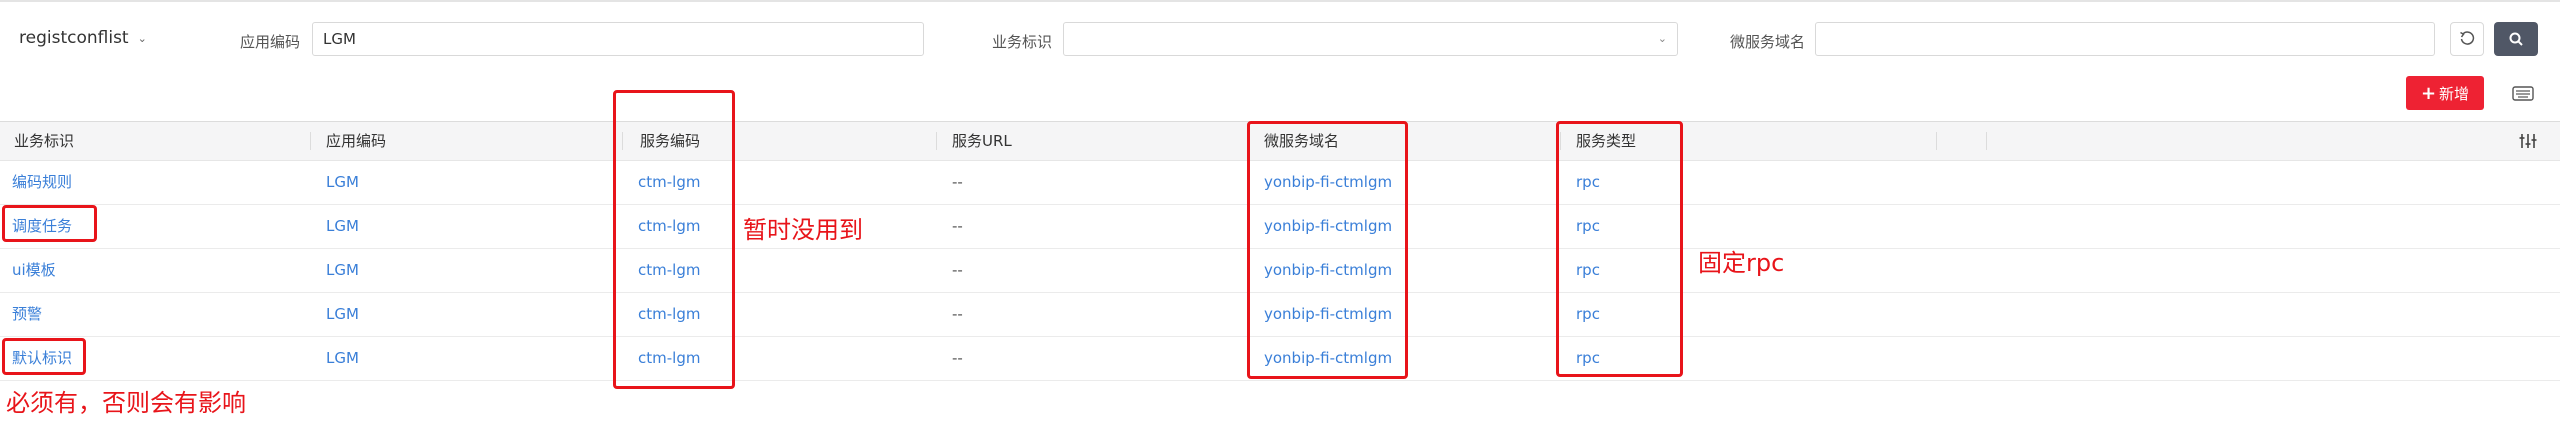 The height and width of the screenshot is (443, 2560). Describe the element at coordinates (2125, 39) in the screenshot. I see `micro-service-input` at that location.